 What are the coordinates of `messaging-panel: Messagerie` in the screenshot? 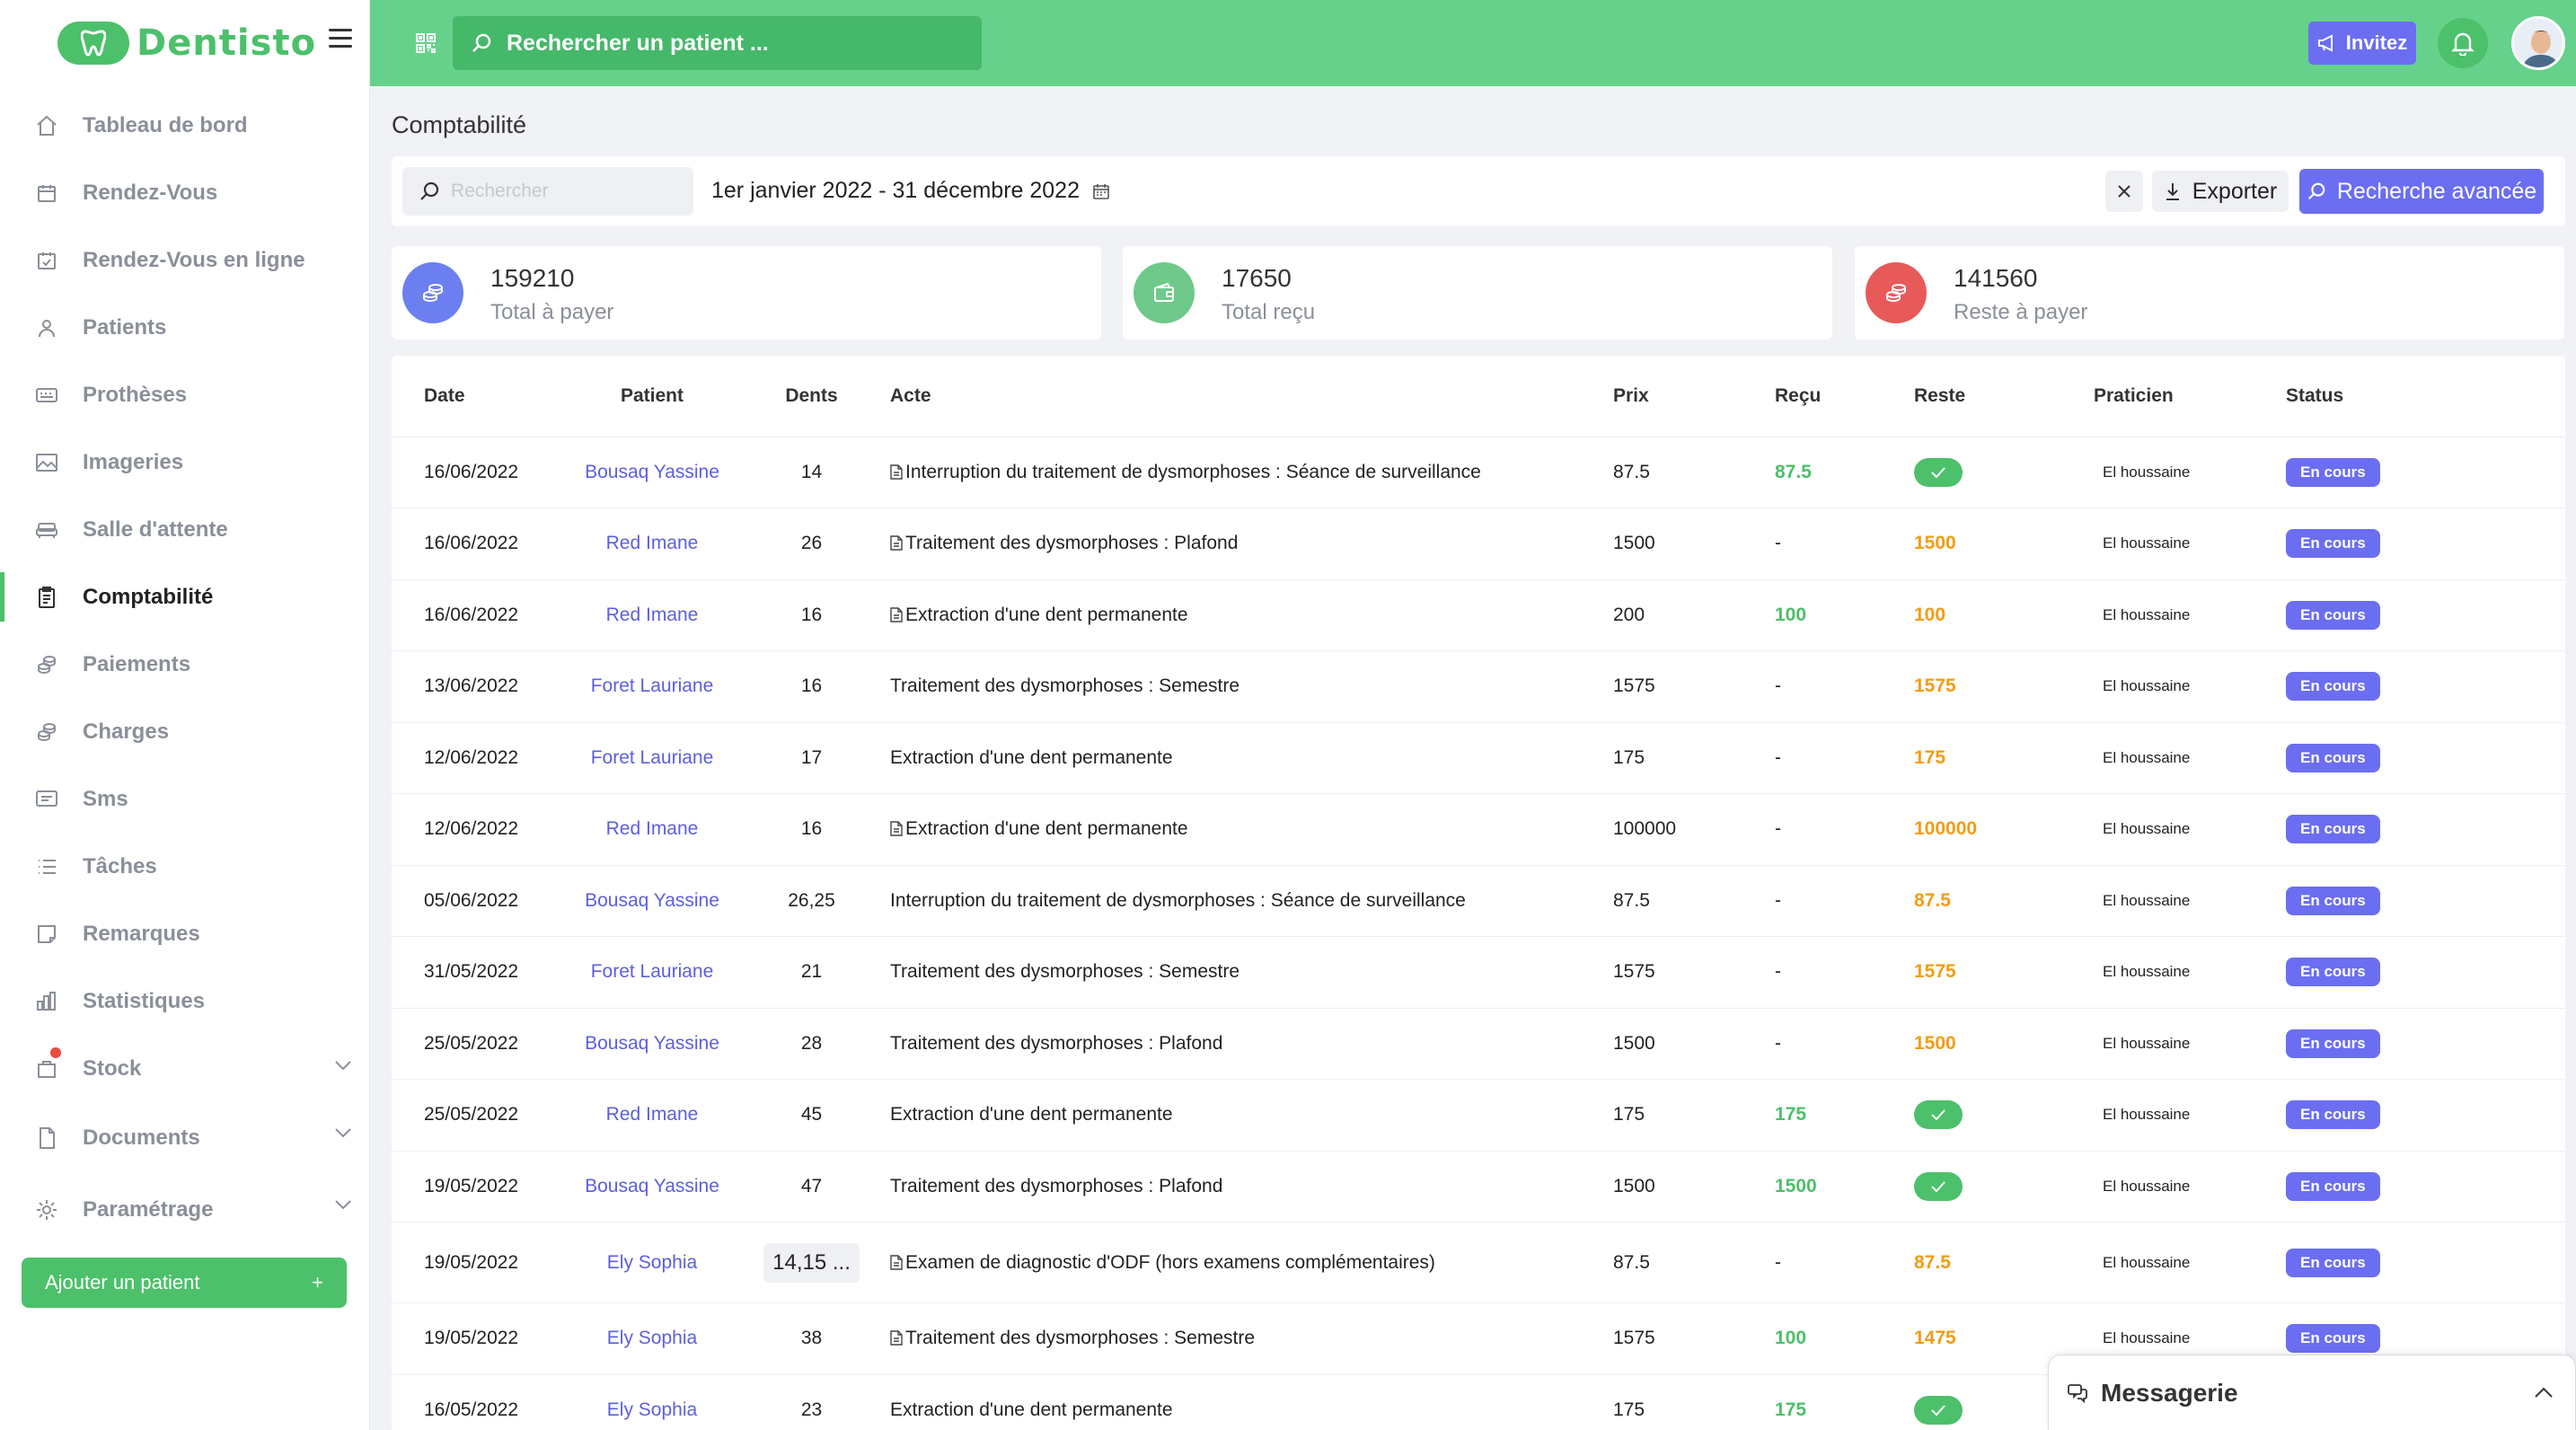 It's located at (2312, 1392).